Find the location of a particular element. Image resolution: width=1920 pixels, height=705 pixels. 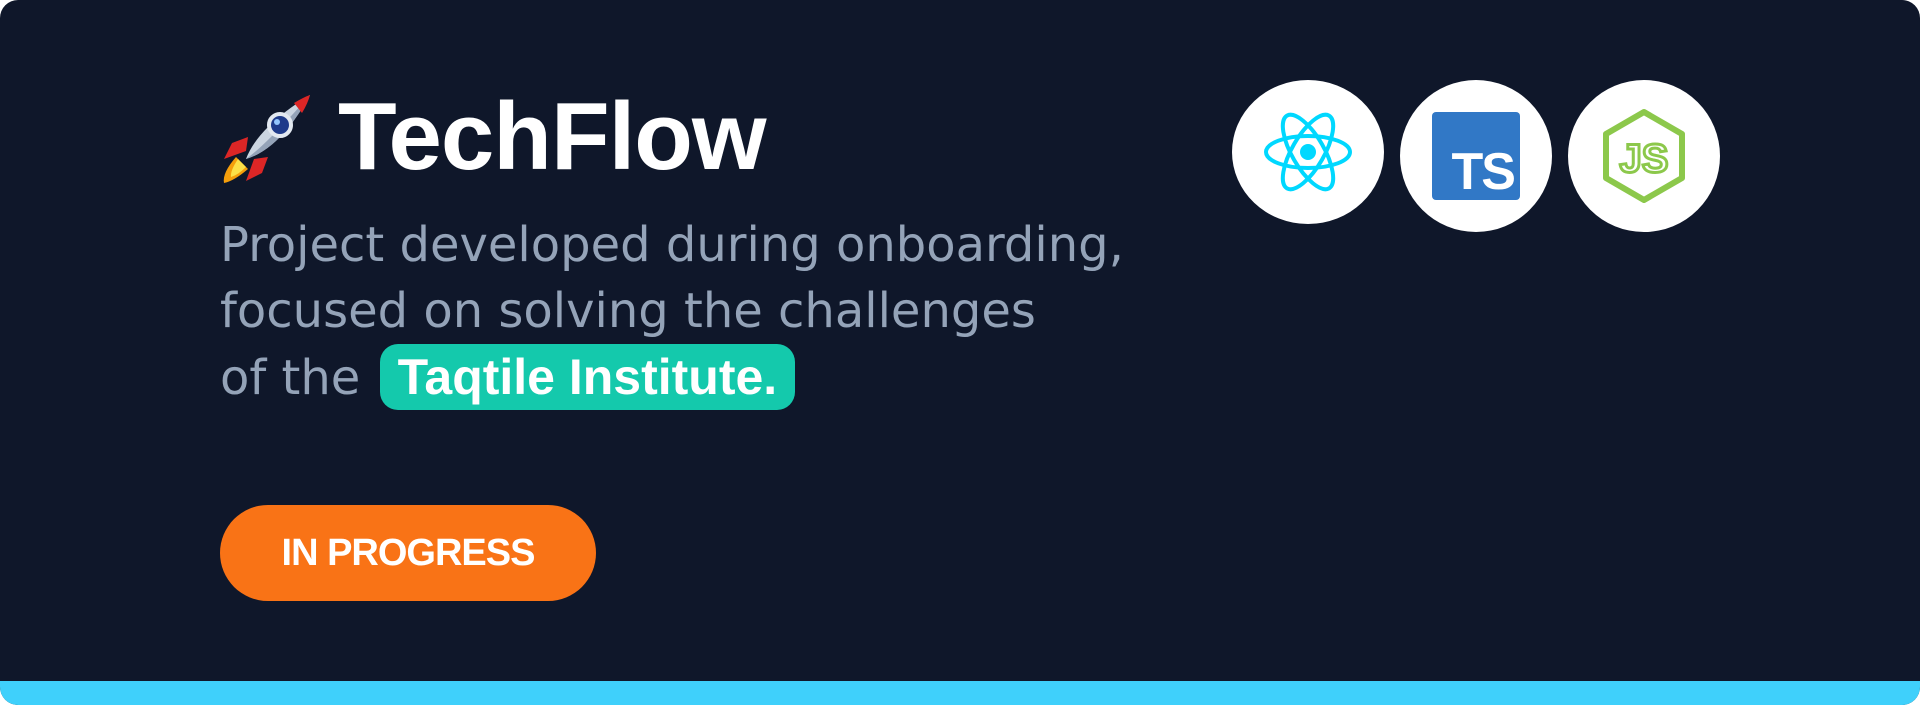

typescript-icon: TS is located at coordinates (1476, 156).